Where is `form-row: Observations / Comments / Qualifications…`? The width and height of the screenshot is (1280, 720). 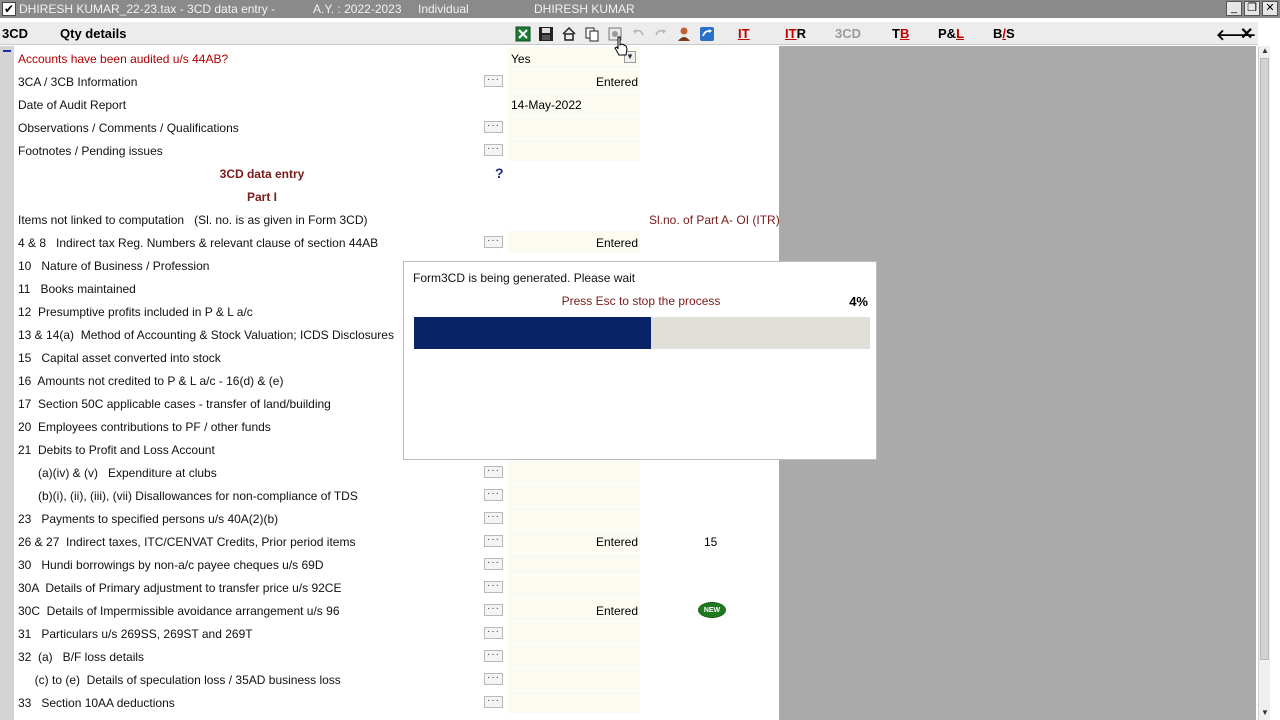 form-row: Observations / Comments / Qualifications… is located at coordinates (396, 127).